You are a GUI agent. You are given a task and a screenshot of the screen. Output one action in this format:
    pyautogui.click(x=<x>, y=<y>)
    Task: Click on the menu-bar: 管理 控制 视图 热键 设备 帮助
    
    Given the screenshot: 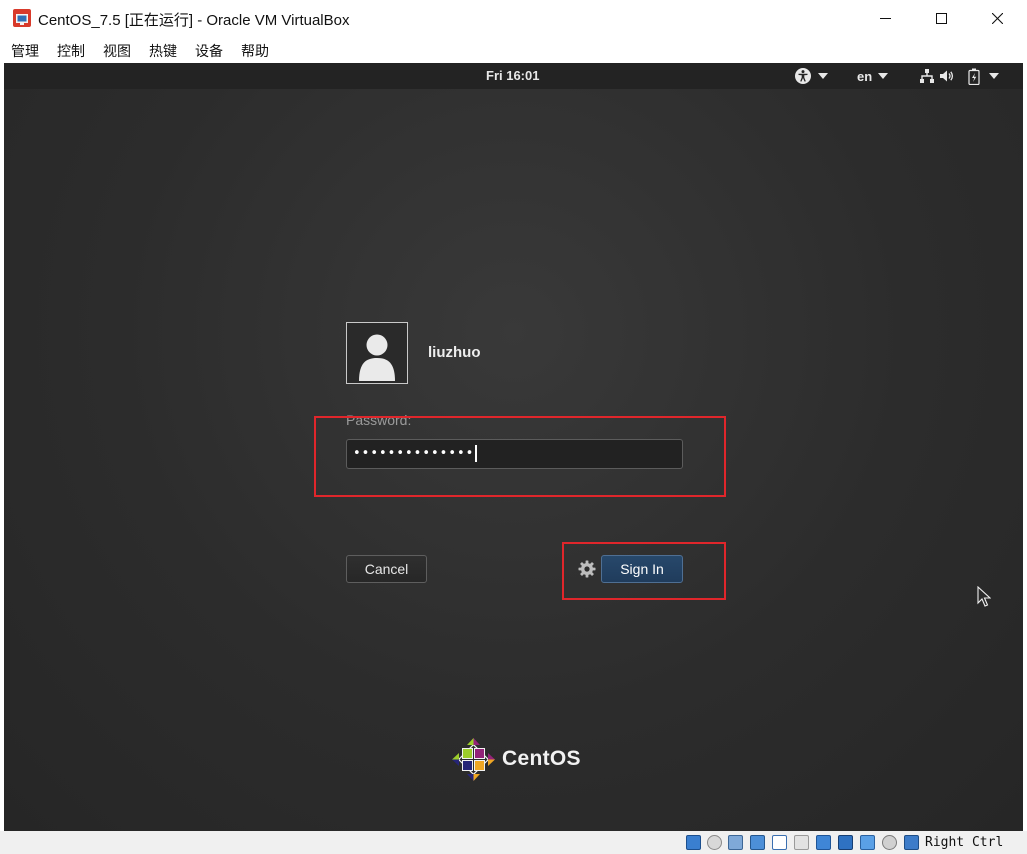 What is the action you would take?
    pyautogui.click(x=513, y=49)
    